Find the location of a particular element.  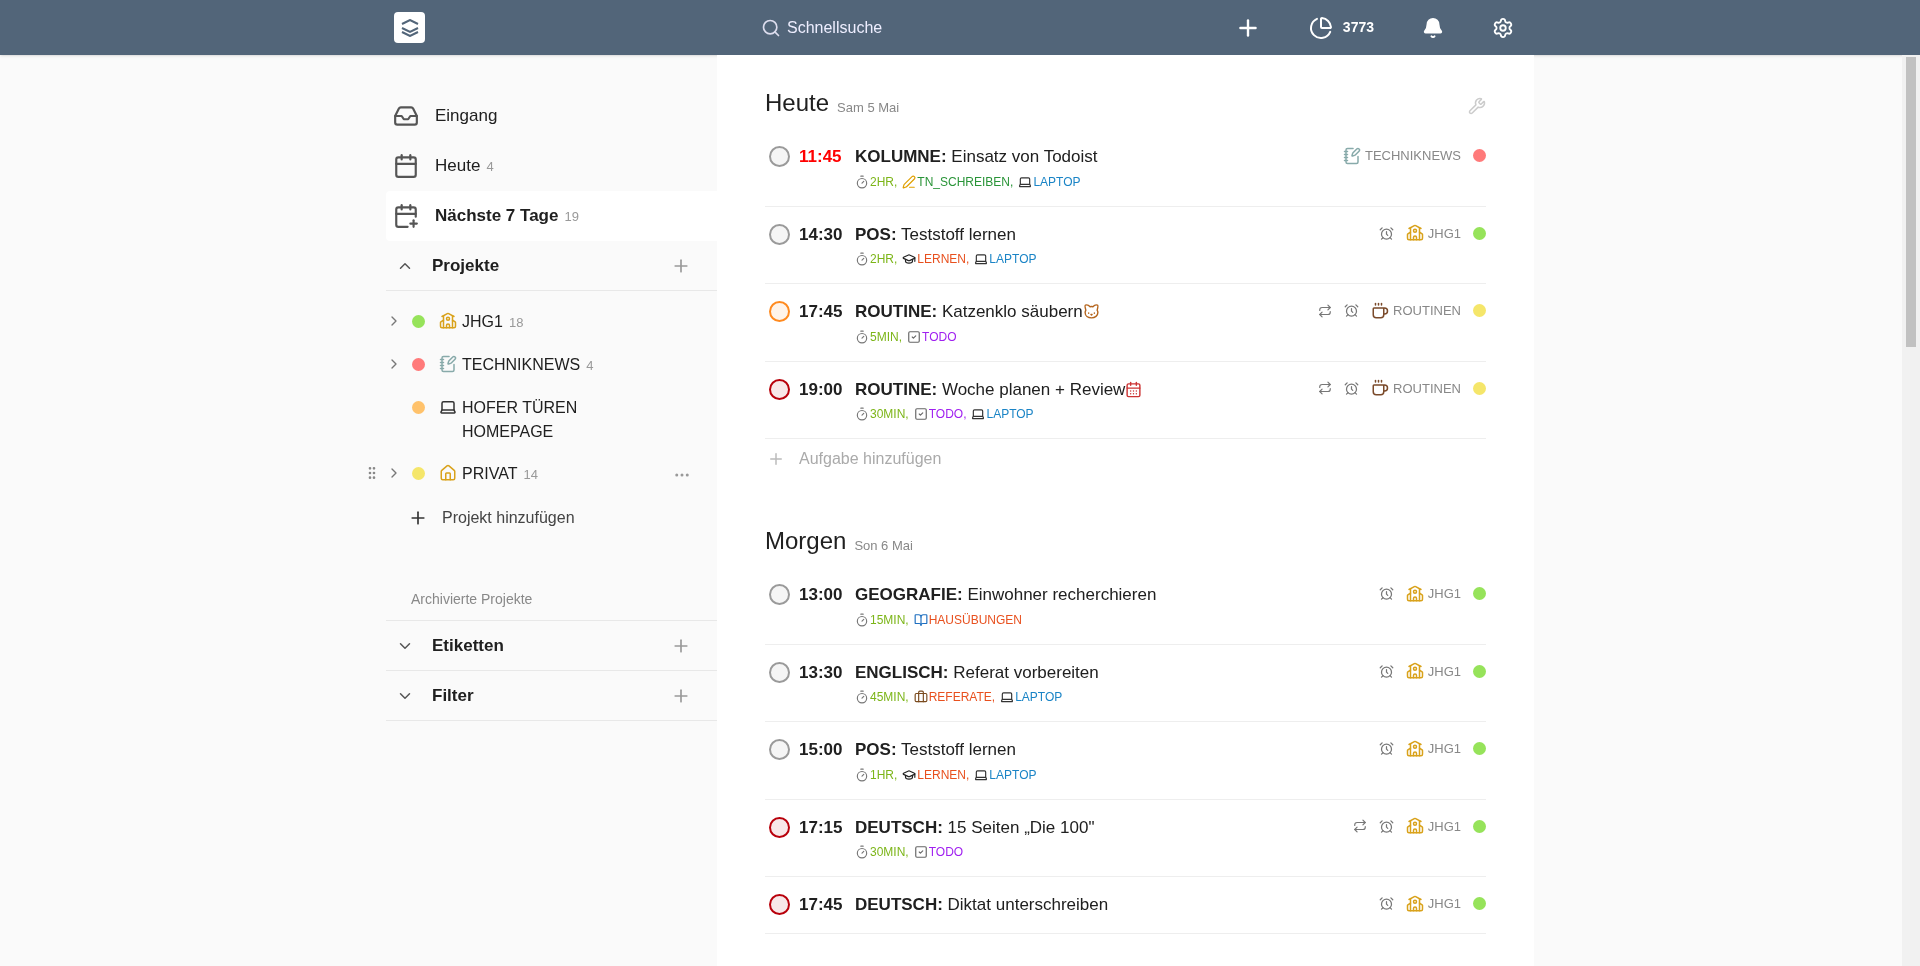

task-label: HAUSÜBUNGEN is located at coordinates (975, 619).